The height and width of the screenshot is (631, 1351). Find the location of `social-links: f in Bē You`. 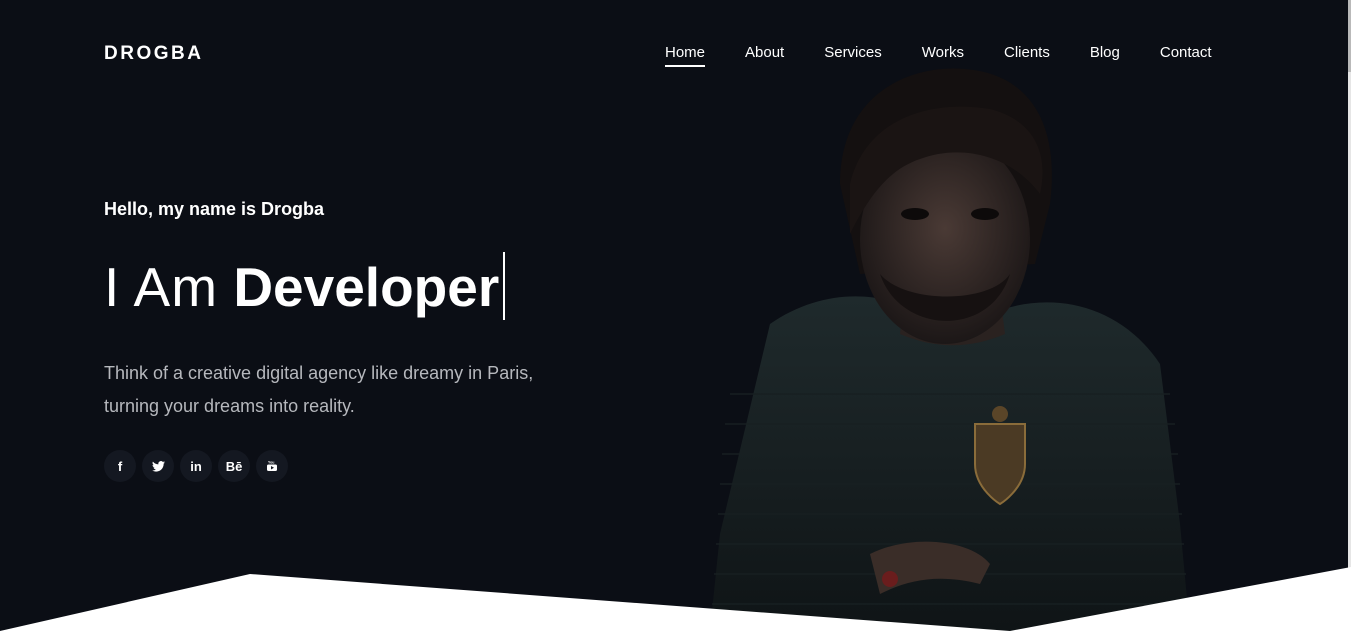

social-links: f in Bē You is located at coordinates (196, 466).